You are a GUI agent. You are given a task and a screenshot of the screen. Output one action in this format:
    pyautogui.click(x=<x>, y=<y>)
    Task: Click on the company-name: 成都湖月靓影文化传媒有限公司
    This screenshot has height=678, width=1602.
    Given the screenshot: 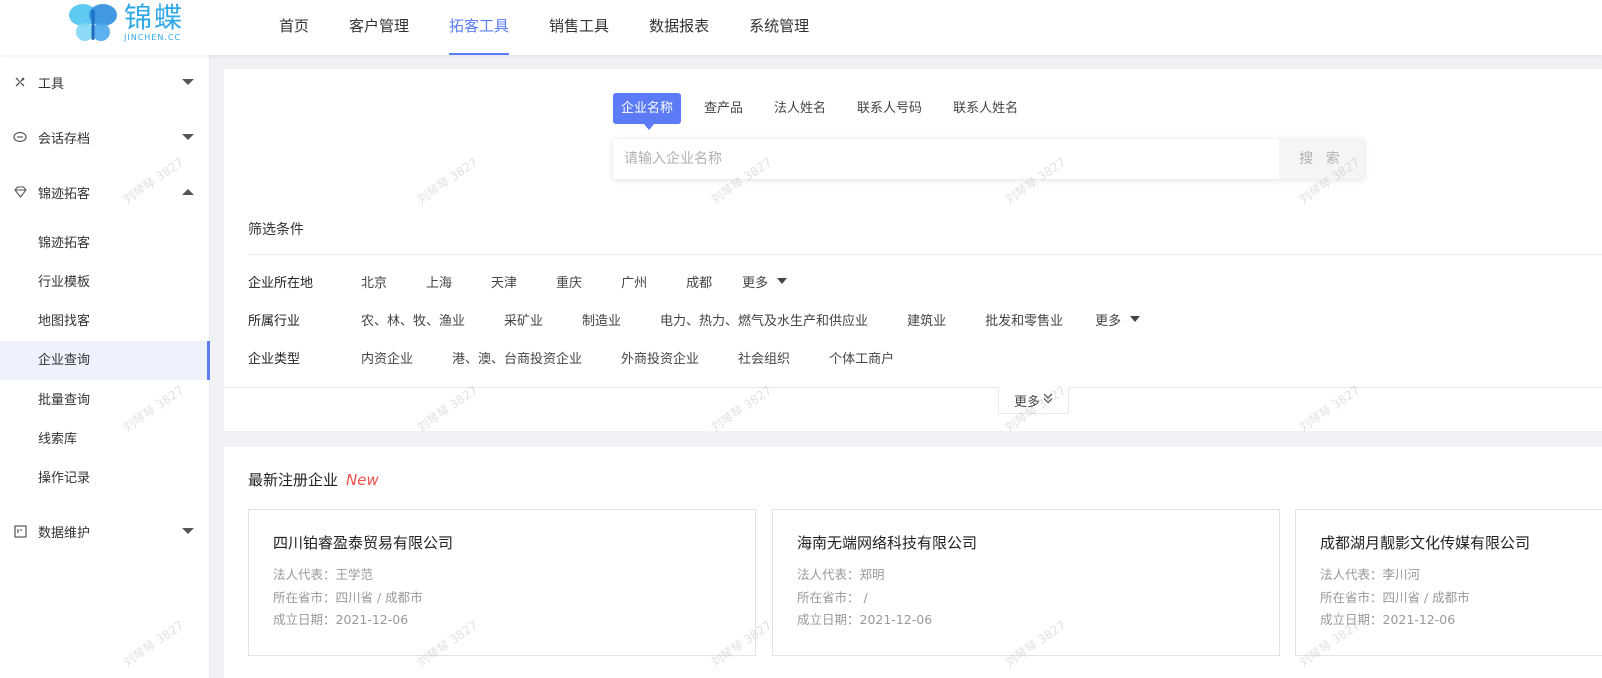 What is the action you would take?
    pyautogui.click(x=1425, y=543)
    